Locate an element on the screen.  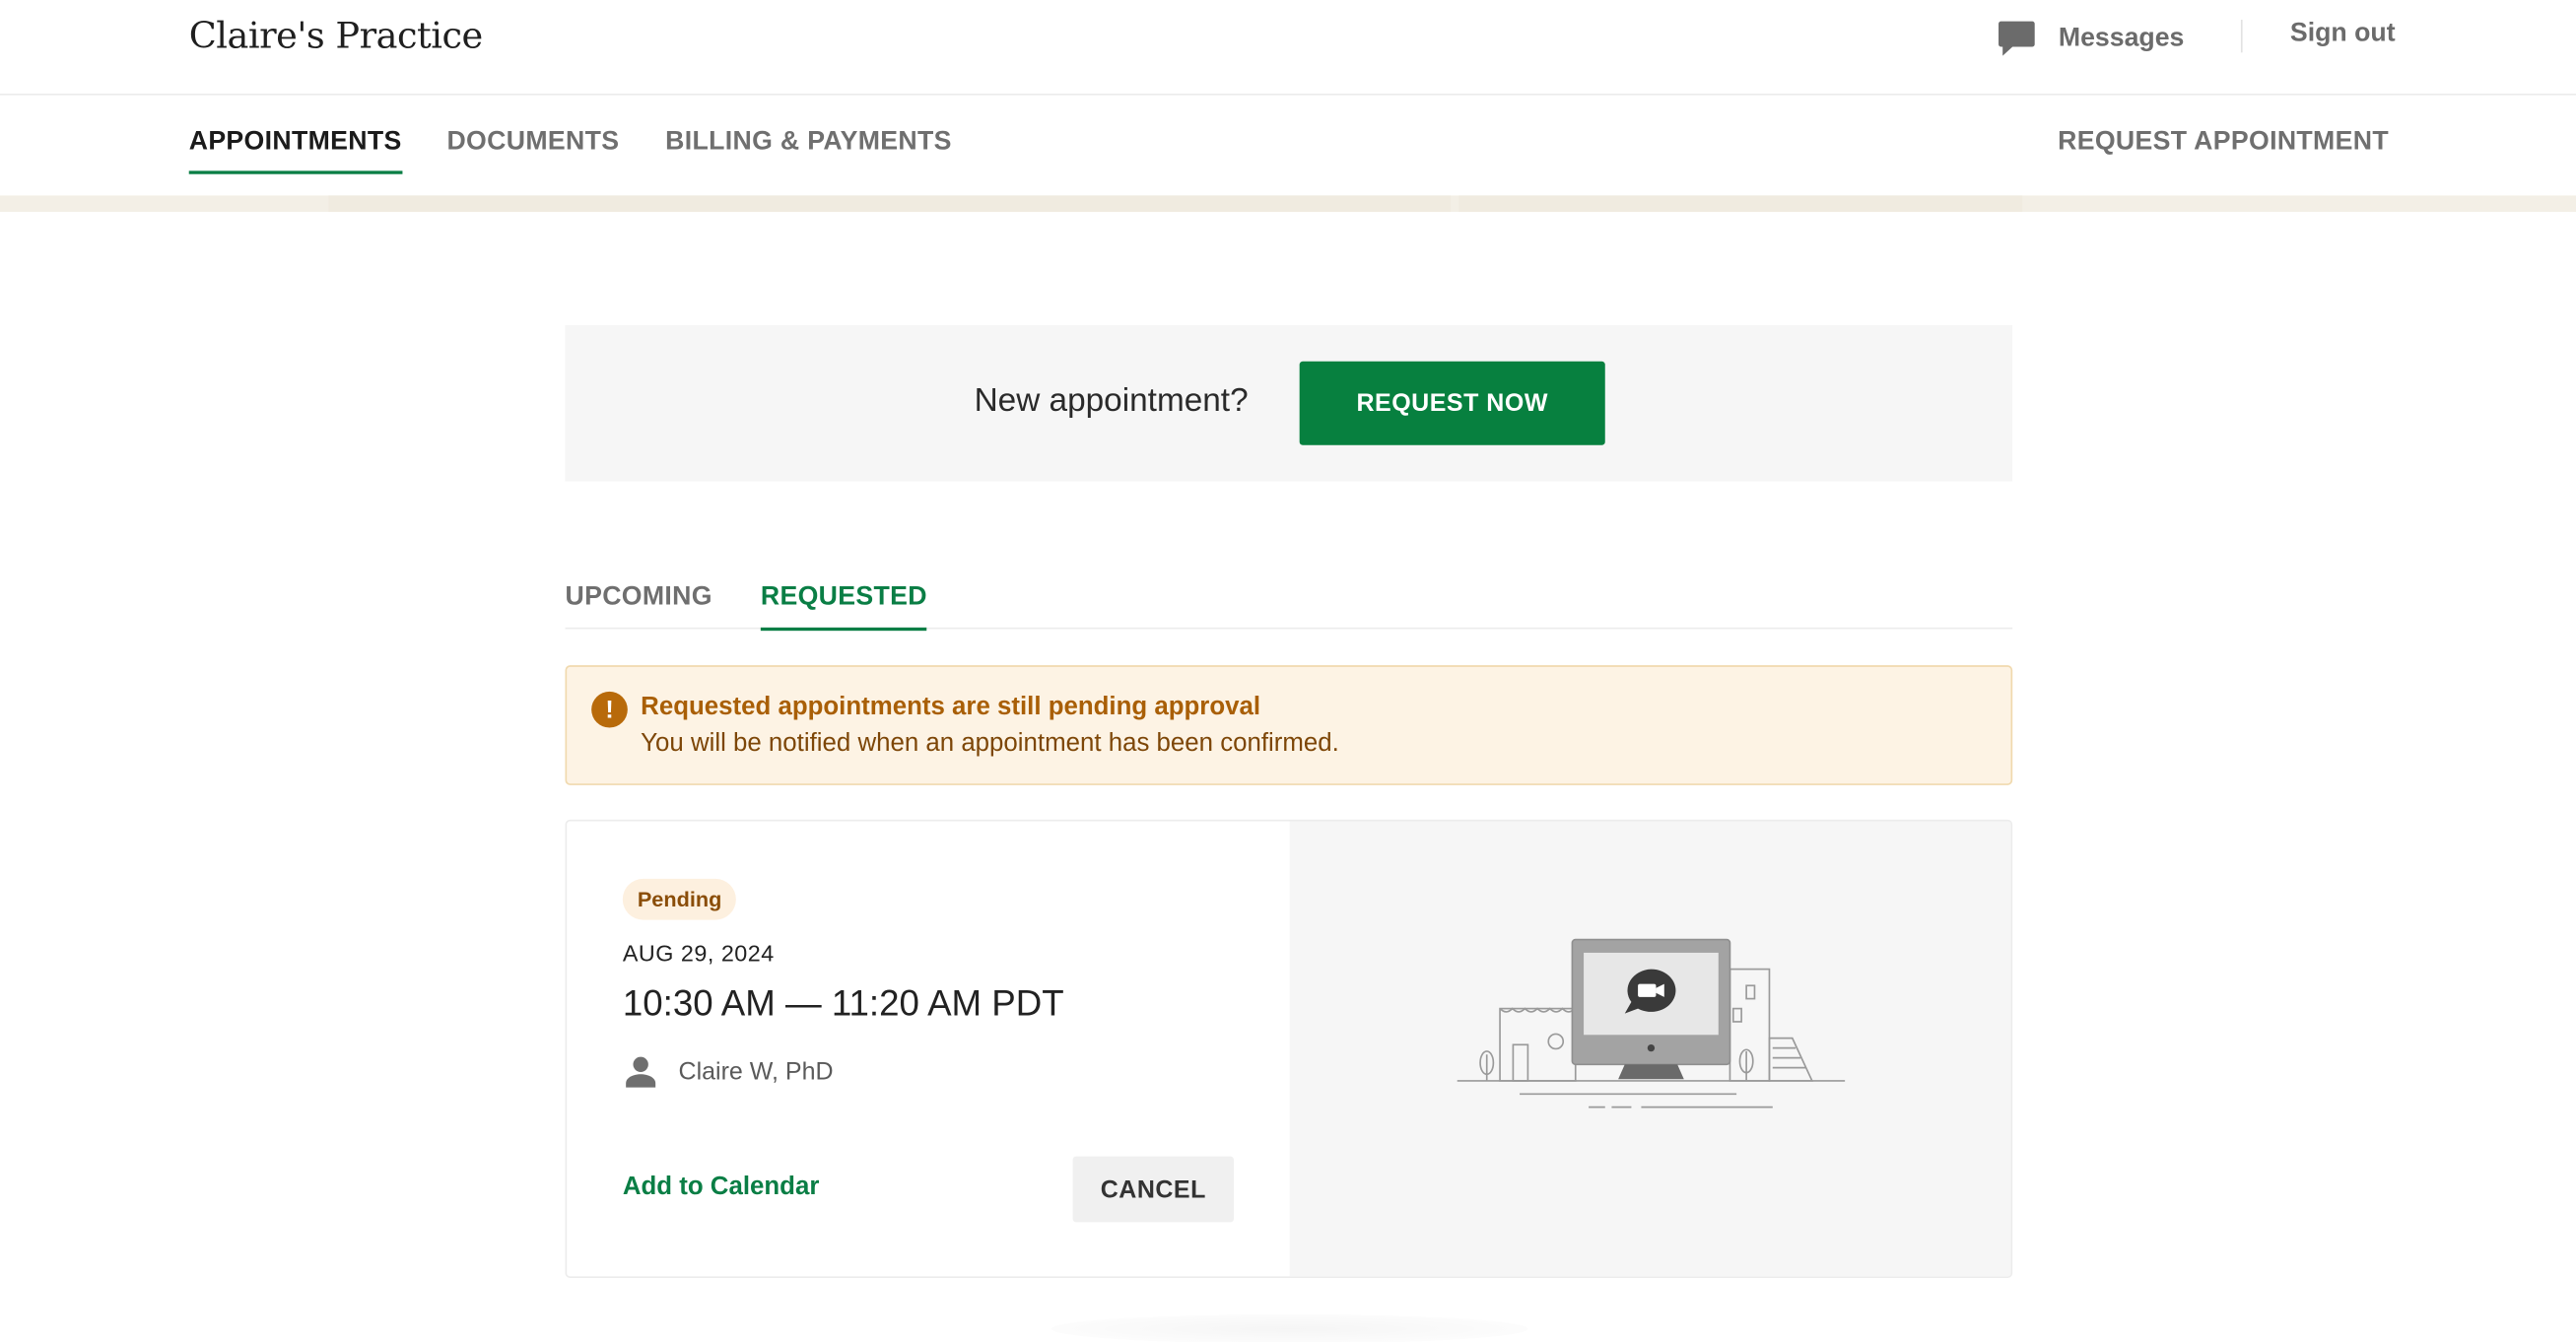
provider-row: Claire W, PhD is located at coordinates (728, 1071).